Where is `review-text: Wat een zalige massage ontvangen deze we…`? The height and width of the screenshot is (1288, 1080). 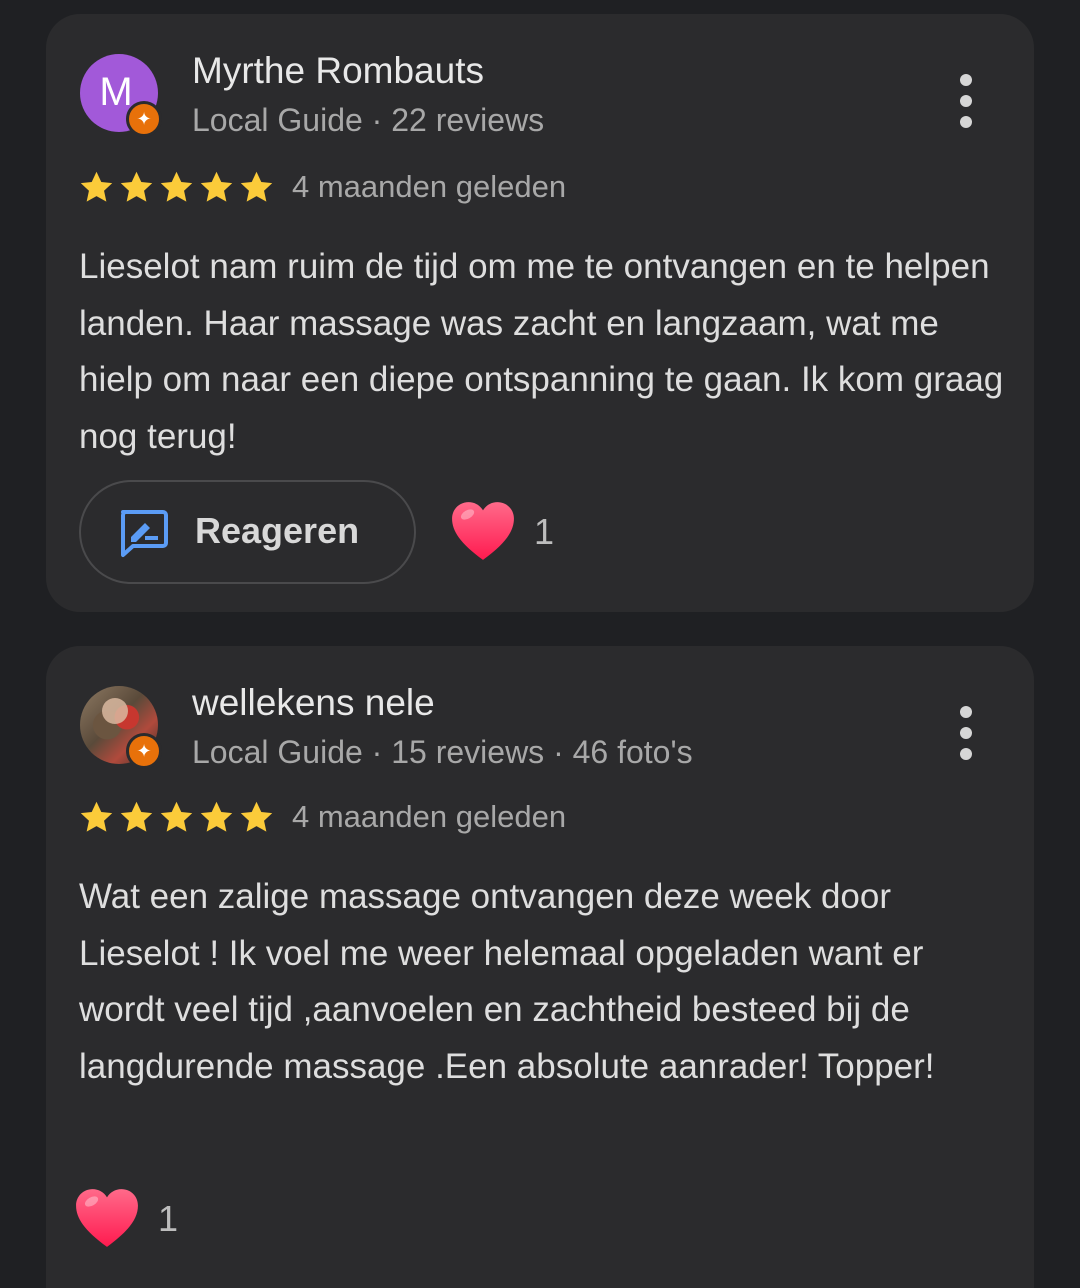
review-text: Wat een zalige massage ontvangen deze we… is located at coordinates (507, 981).